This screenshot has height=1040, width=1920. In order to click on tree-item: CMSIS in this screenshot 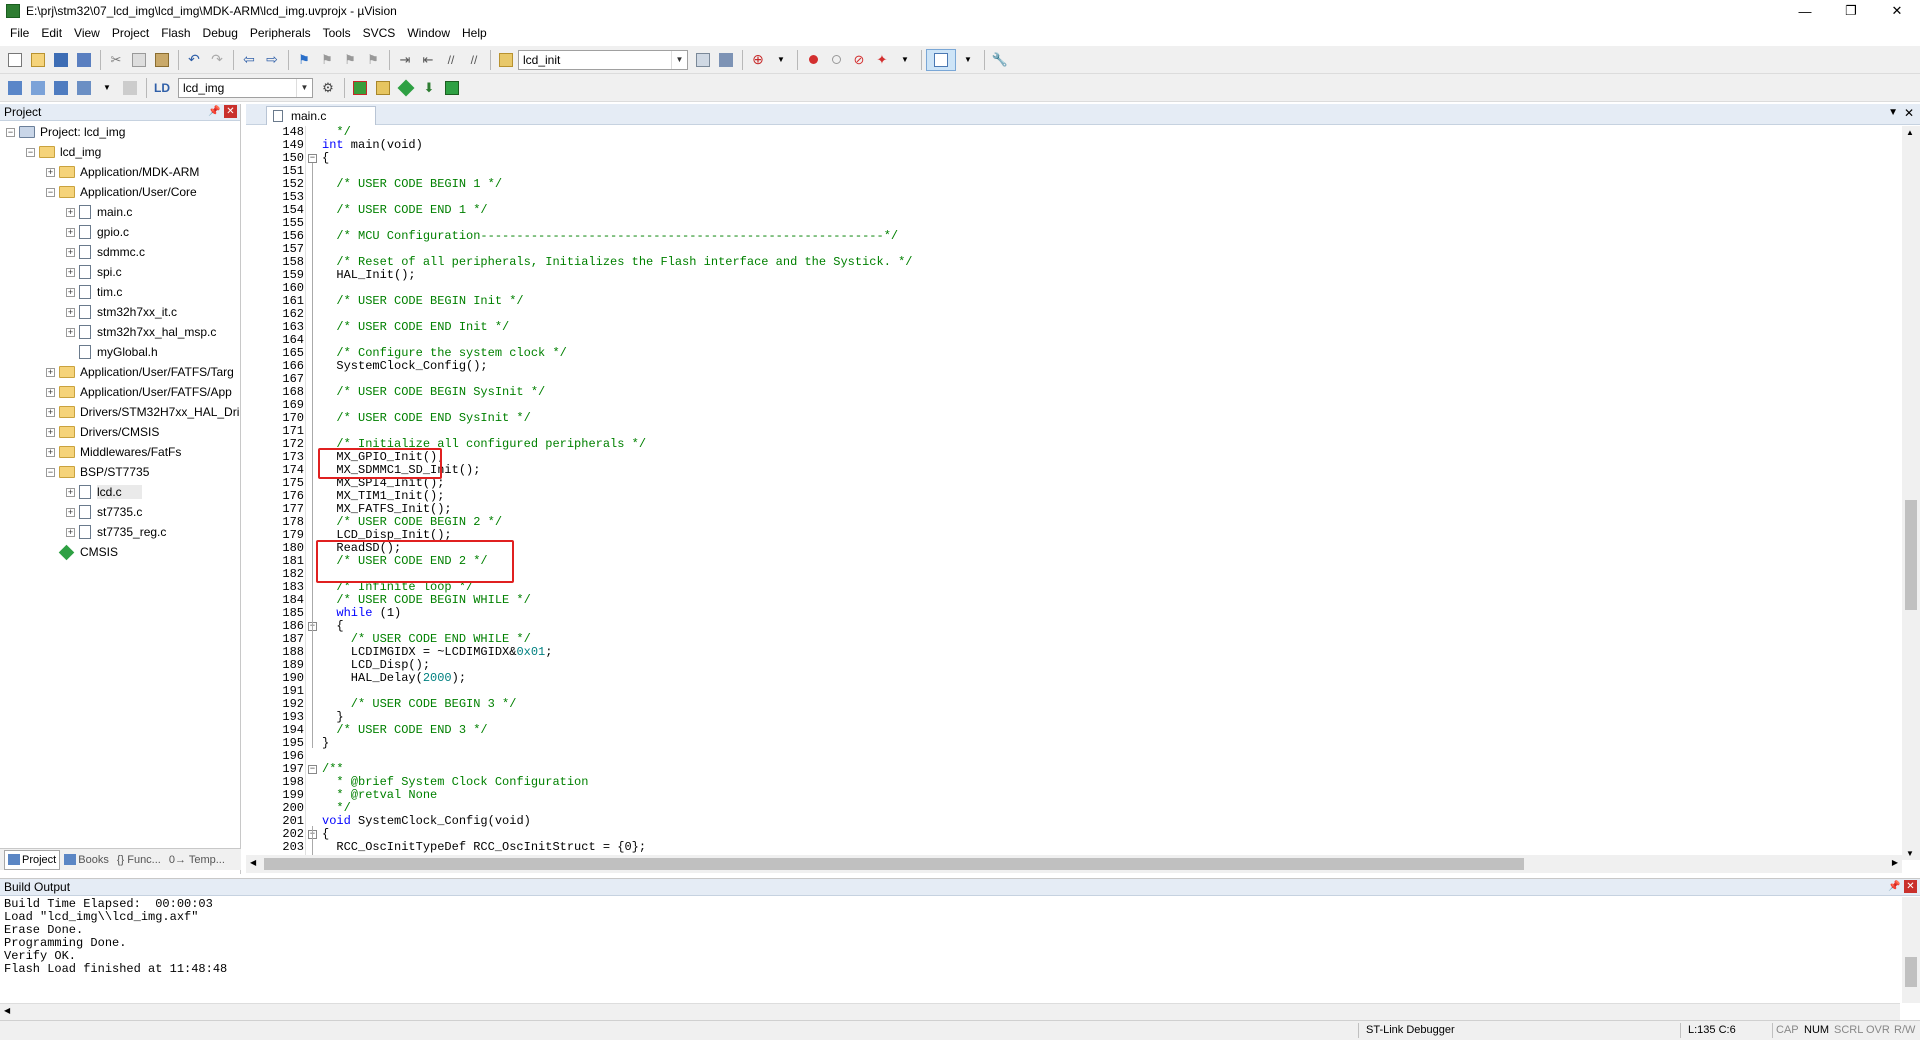, I will do `click(92, 552)`.